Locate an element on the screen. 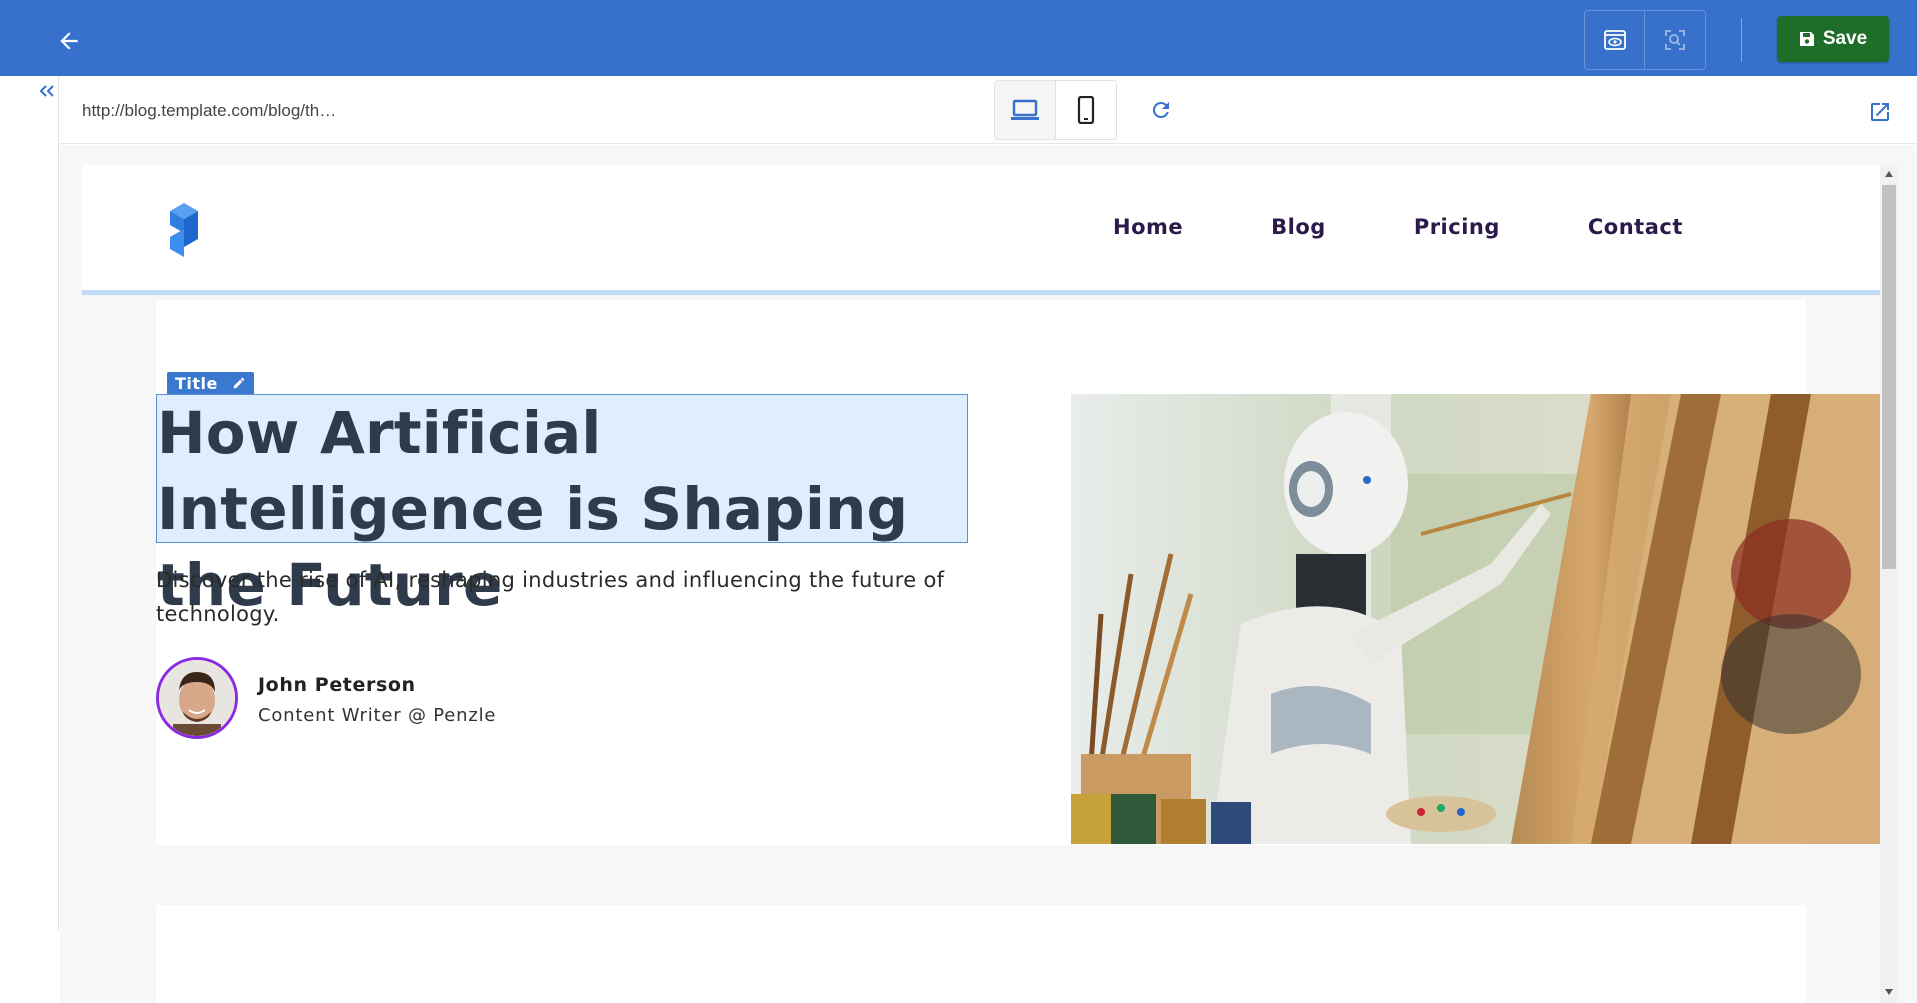 This screenshot has height=1003, width=1917. title-tag-label: Title is located at coordinates (196, 383).